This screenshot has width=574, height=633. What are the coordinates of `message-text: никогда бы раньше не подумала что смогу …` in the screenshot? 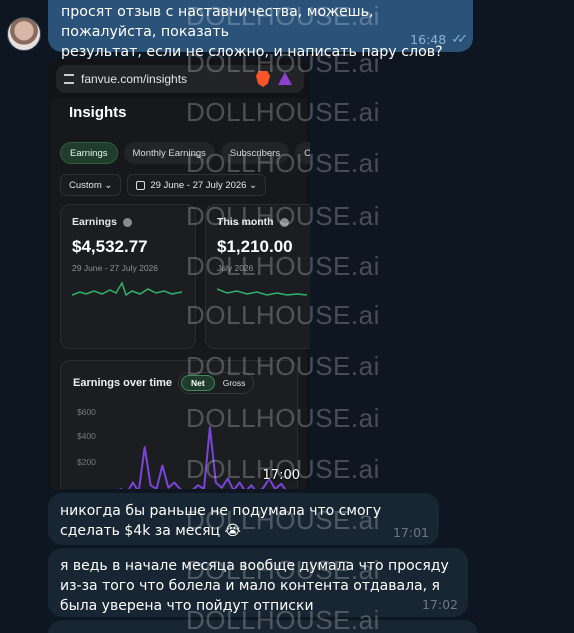 It's located at (221, 521).